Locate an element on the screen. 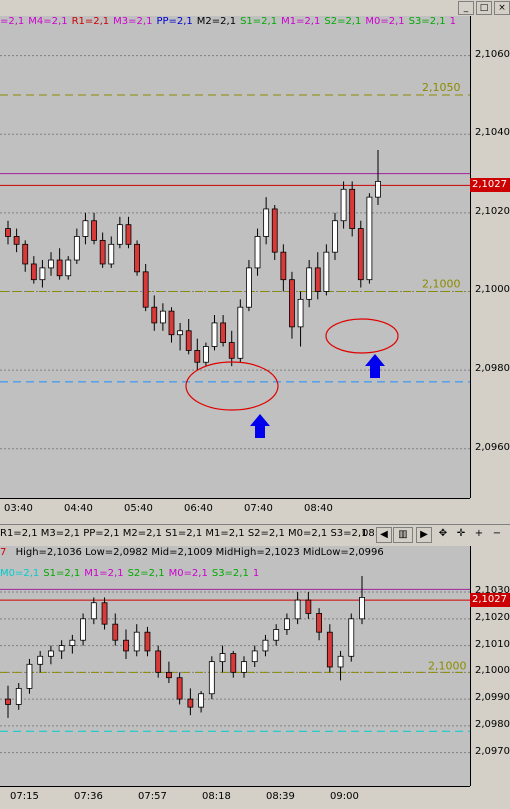 The image size is (510, 809). zoom-out-icon: − is located at coordinates (497, 534).